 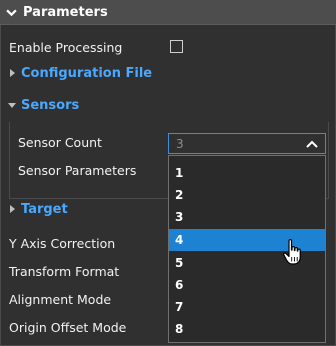 What do you see at coordinates (176, 46) in the screenshot?
I see `enable-processing-checkbox` at bounding box center [176, 46].